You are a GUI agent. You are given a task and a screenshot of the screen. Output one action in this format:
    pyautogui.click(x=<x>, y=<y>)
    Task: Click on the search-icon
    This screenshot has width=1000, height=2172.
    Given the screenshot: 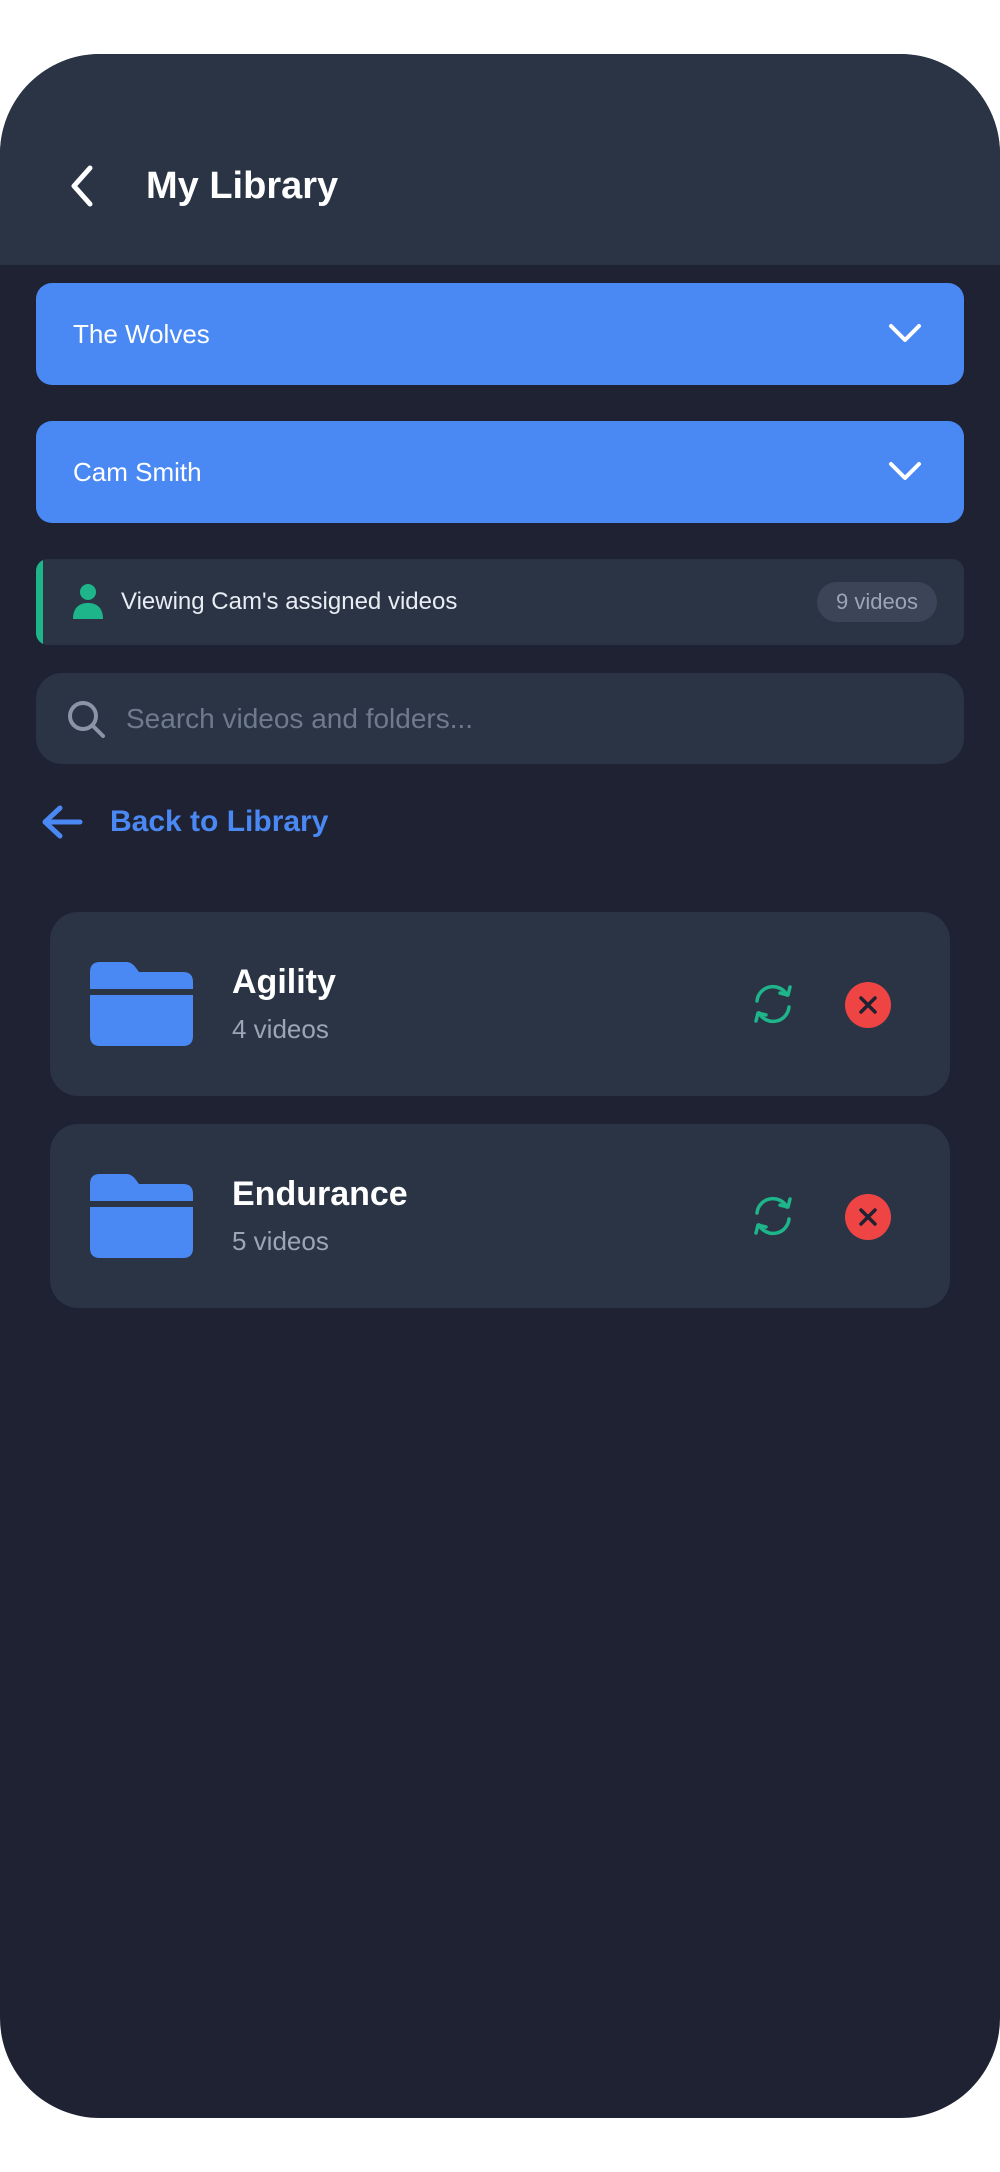 What is the action you would take?
    pyautogui.click(x=86, y=719)
    